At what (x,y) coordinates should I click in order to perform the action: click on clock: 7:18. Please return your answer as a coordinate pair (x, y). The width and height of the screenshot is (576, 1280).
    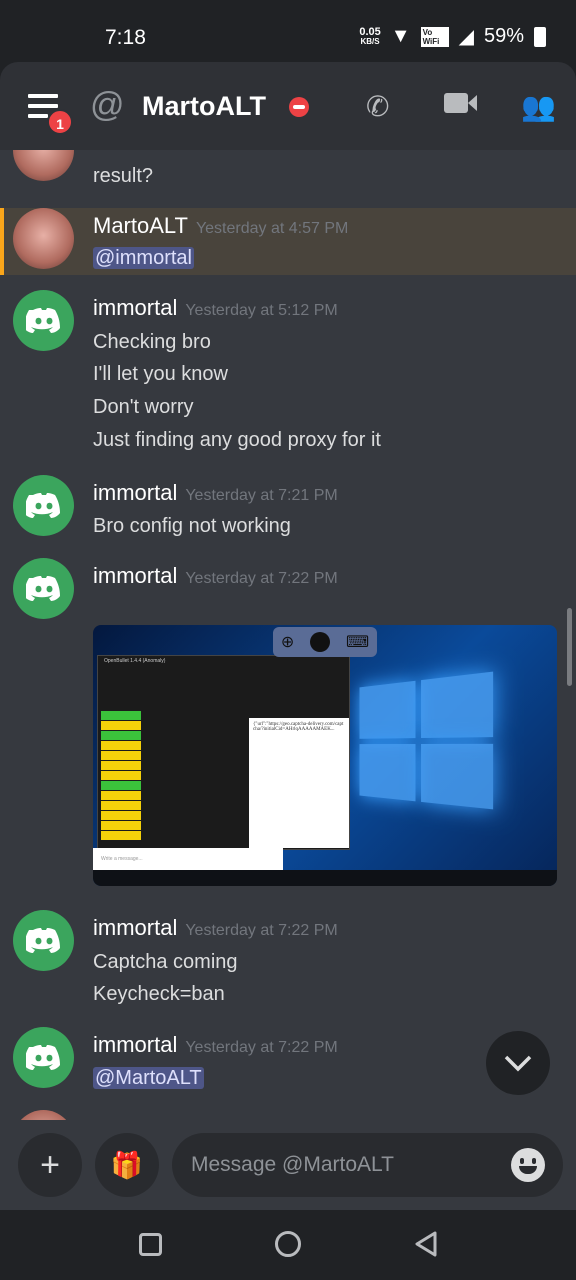
    Looking at the image, I should click on (125, 37).